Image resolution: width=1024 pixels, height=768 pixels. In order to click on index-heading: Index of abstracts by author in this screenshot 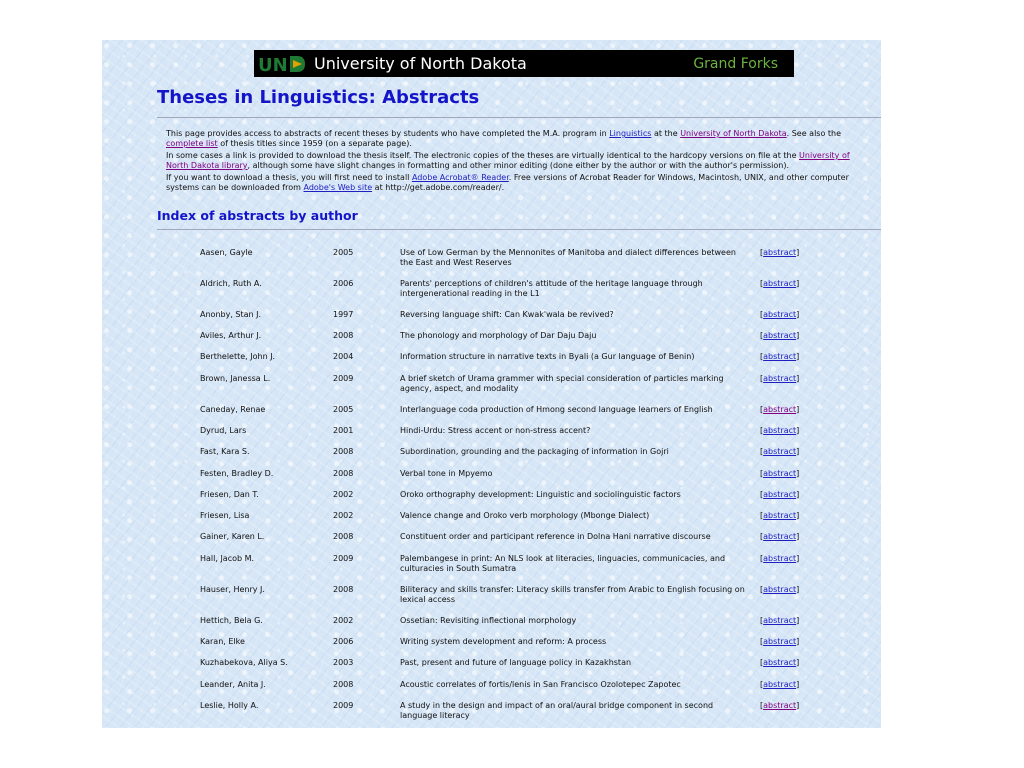, I will do `click(257, 215)`.